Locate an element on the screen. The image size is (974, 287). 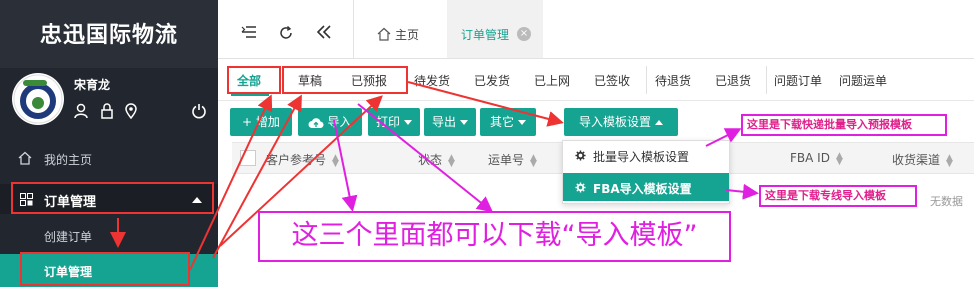
print-button: 打印 is located at coordinates (394, 122).